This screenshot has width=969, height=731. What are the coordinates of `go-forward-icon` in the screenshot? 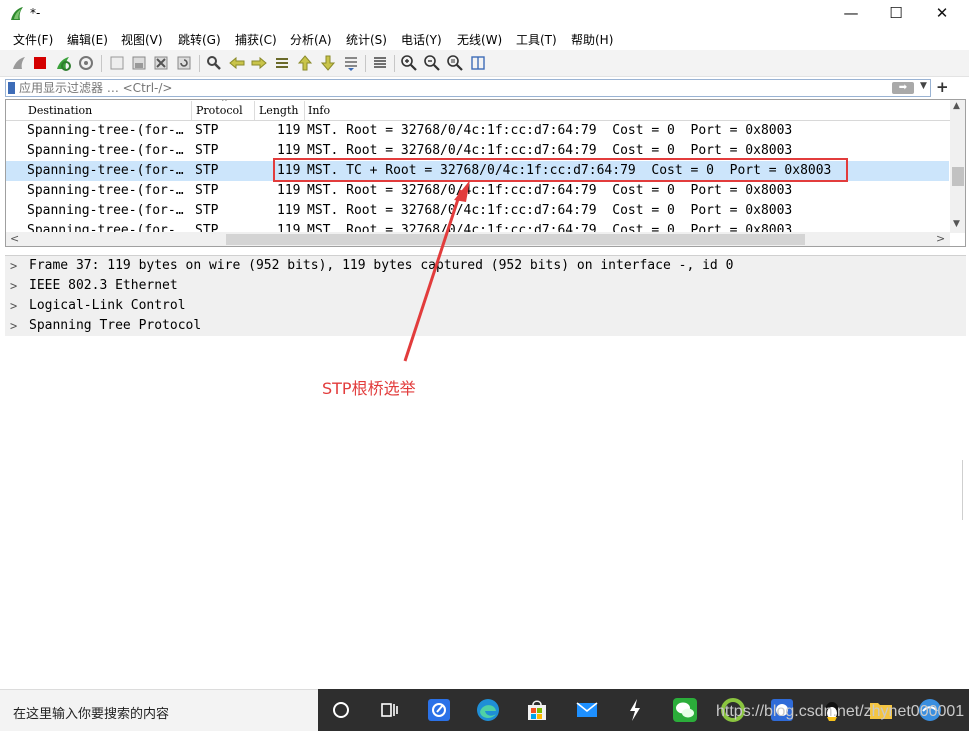 It's located at (259, 63).